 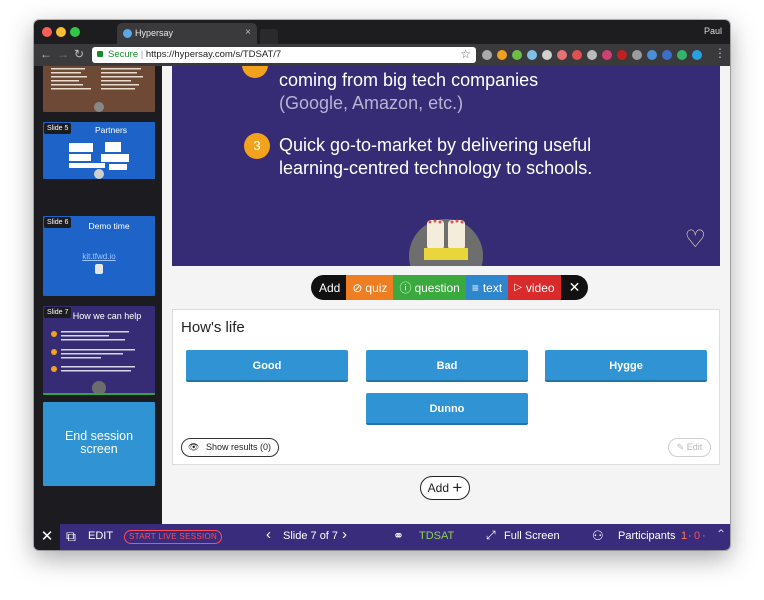 What do you see at coordinates (465, 54) in the screenshot?
I see `star-icon: ☆` at bounding box center [465, 54].